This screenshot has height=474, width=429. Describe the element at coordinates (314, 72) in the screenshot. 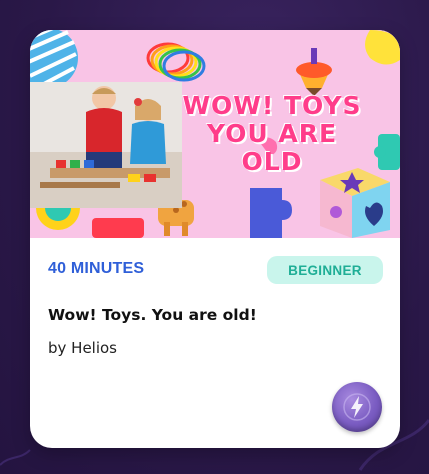

I see `spinning-top-icon` at that location.